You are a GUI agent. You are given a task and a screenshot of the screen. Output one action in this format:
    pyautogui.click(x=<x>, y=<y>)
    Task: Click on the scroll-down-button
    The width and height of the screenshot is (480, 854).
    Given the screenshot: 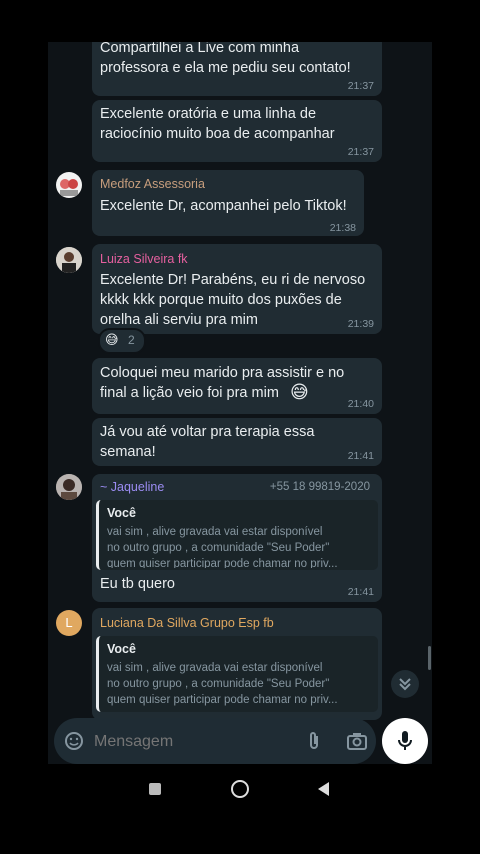 What is the action you would take?
    pyautogui.click(x=405, y=684)
    